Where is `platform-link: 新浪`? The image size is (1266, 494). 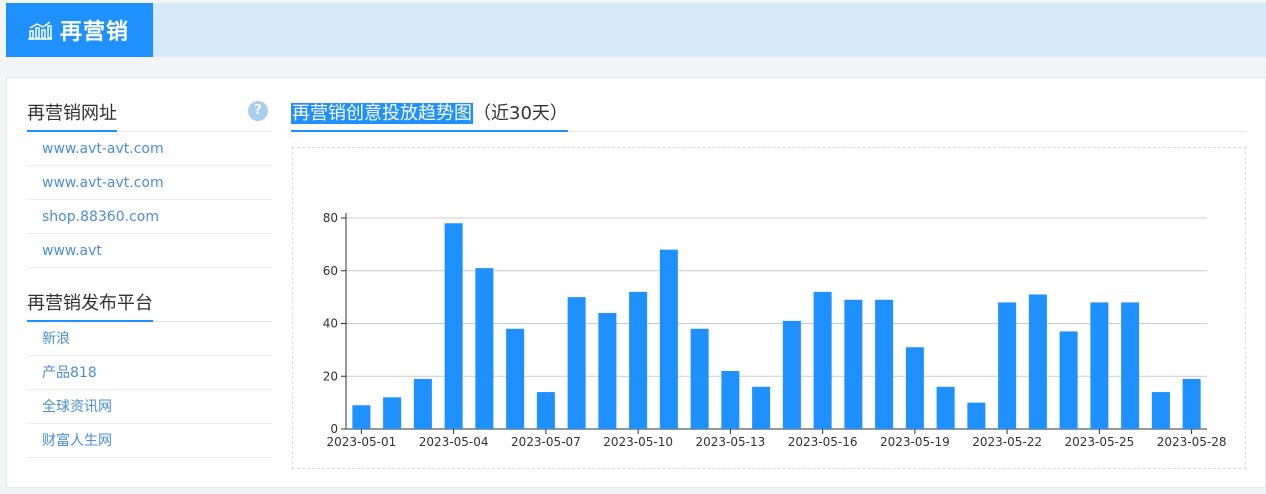
platform-link: 新浪 is located at coordinates (149, 339).